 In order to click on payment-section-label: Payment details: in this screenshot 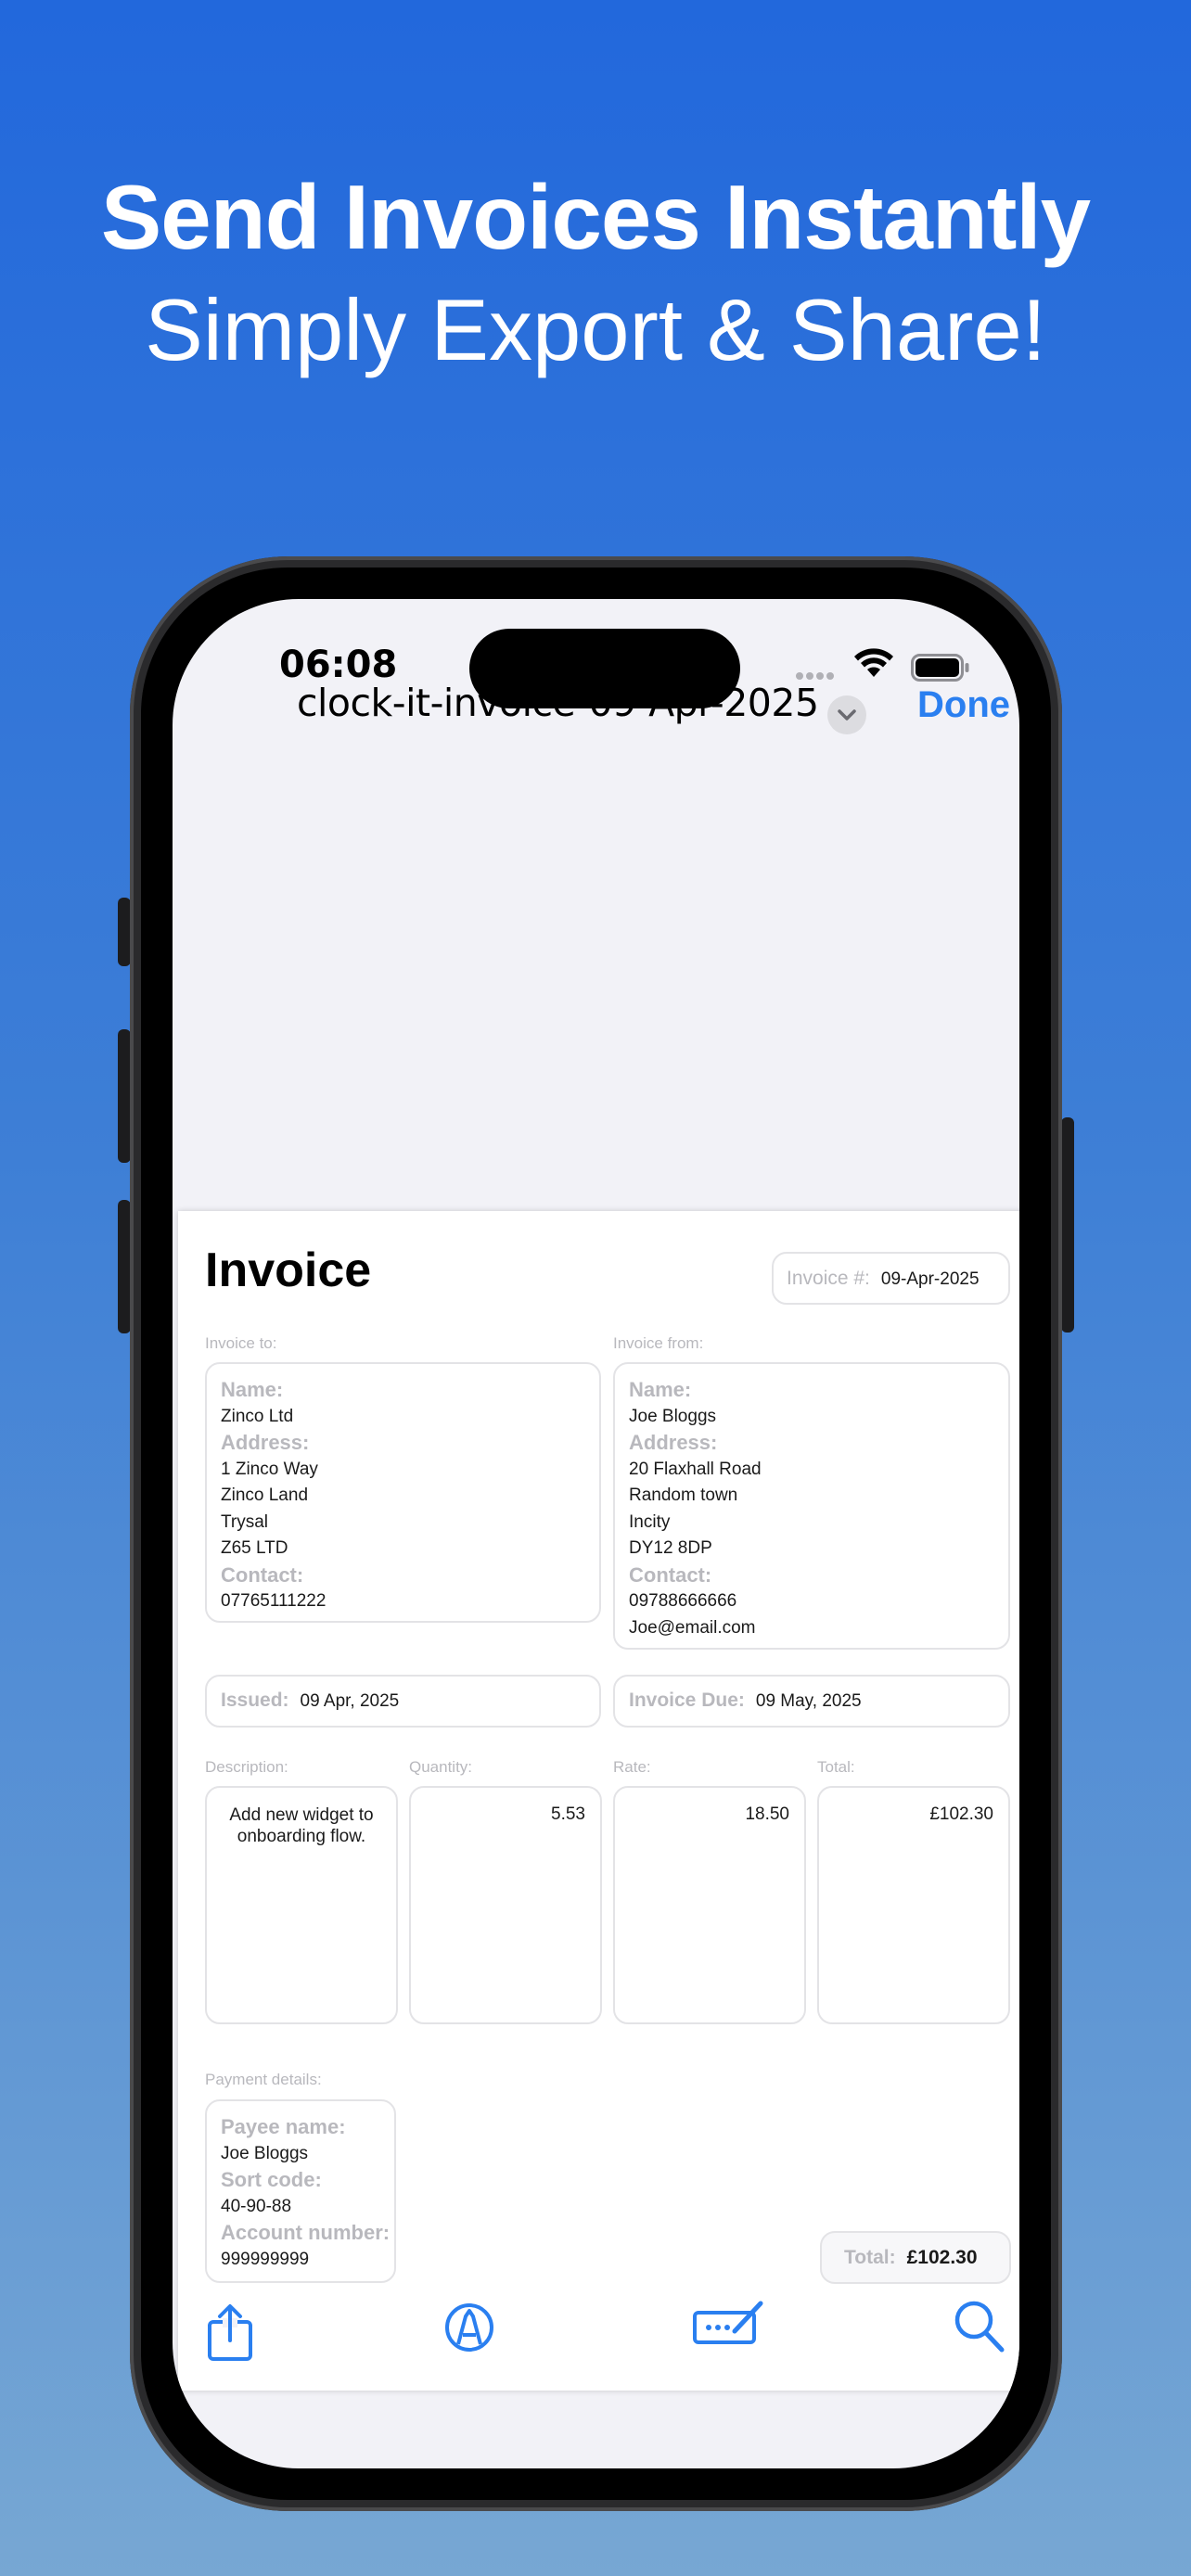, I will do `click(263, 2079)`.